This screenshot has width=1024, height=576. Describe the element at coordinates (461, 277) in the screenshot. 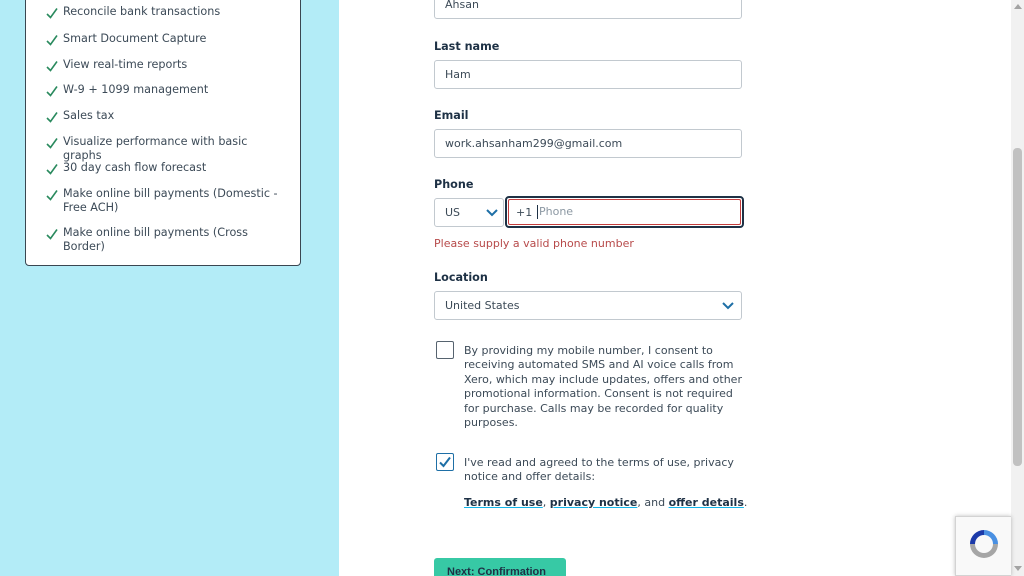

I see `location-label: Location` at that location.